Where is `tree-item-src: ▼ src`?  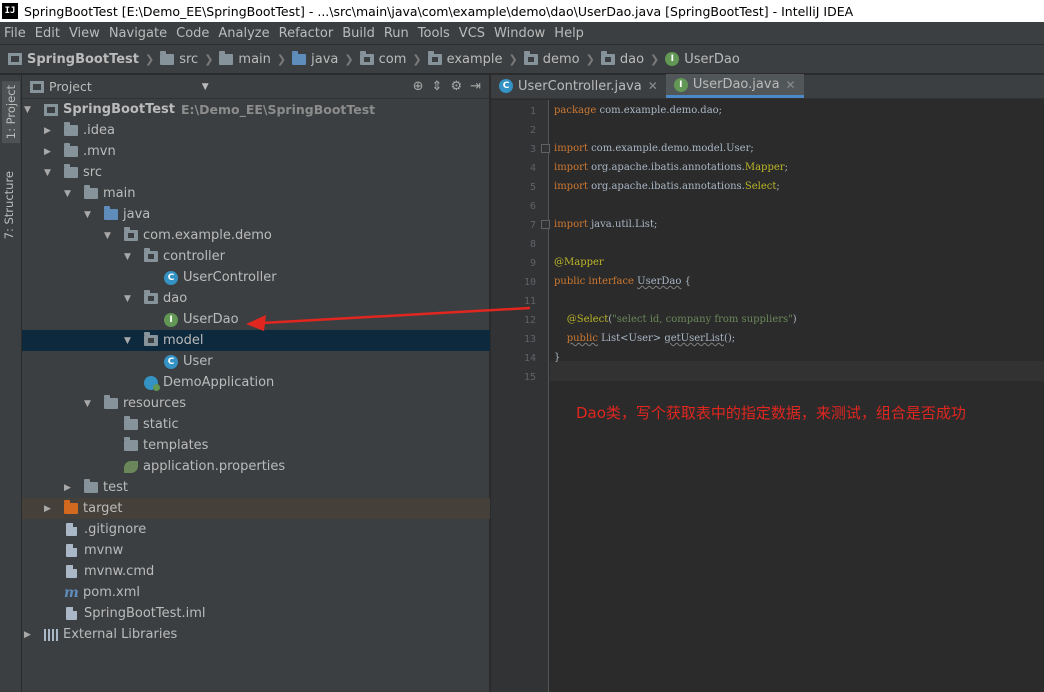 tree-item-src: ▼ src is located at coordinates (256, 172).